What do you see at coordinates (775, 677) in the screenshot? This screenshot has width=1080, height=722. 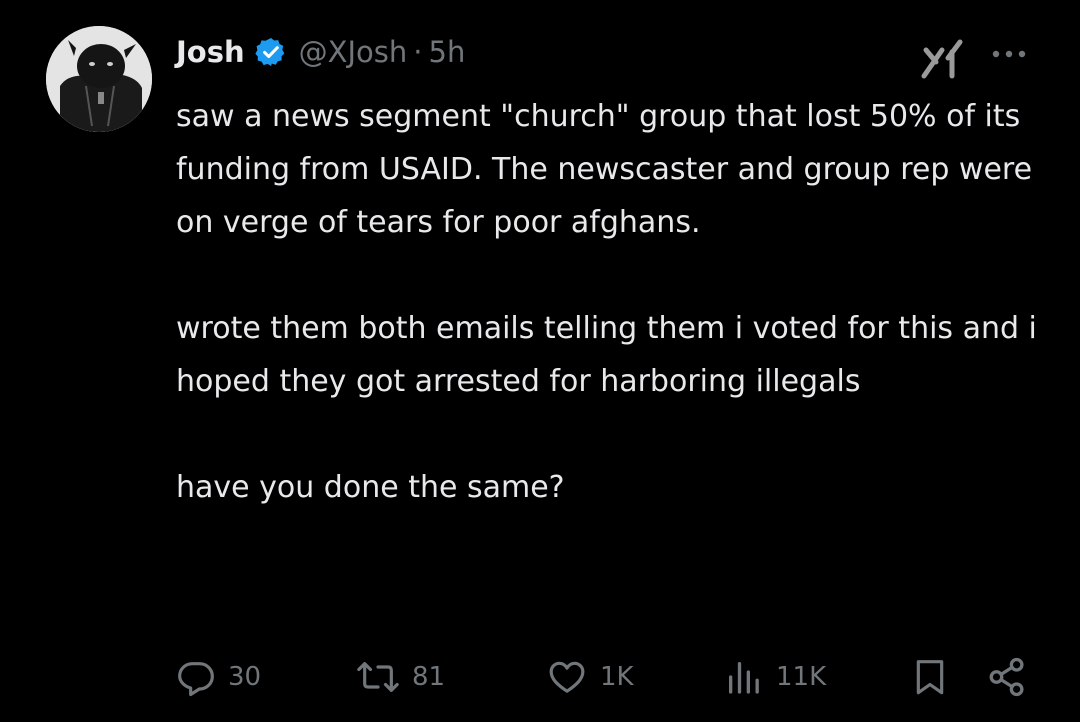 I see `views-button: 11K` at bounding box center [775, 677].